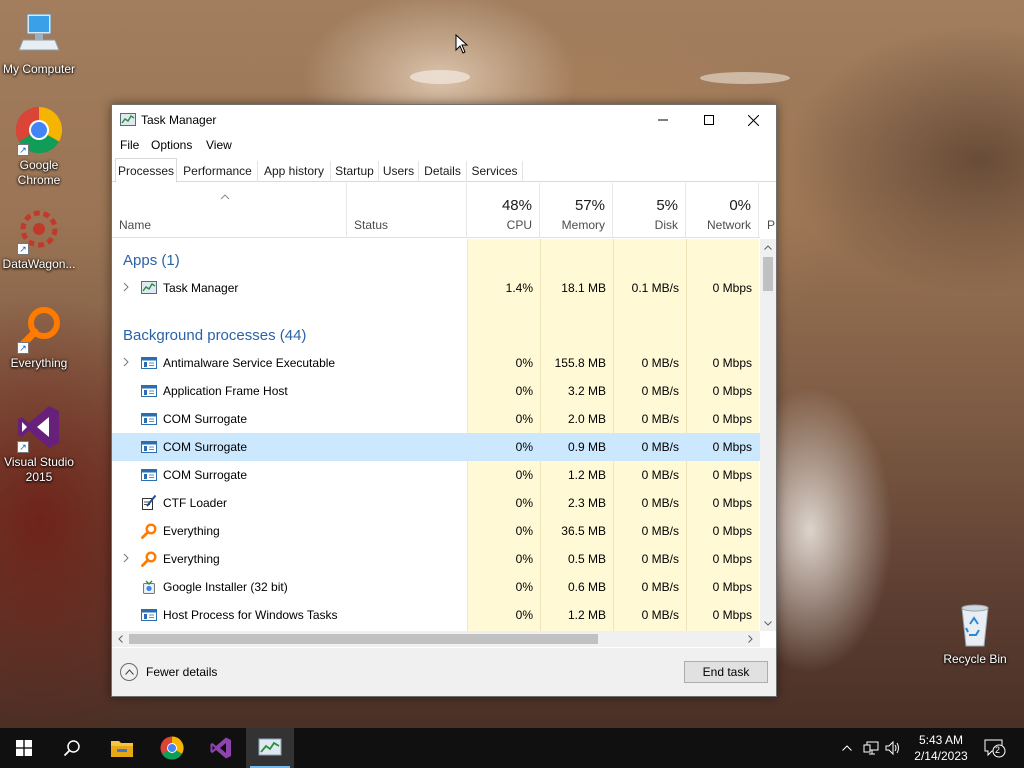 This screenshot has width=1024, height=768. I want to click on process-row: Everything 0% 0.5 MB 0 MB/s 0 Mbps, so click(436, 559).